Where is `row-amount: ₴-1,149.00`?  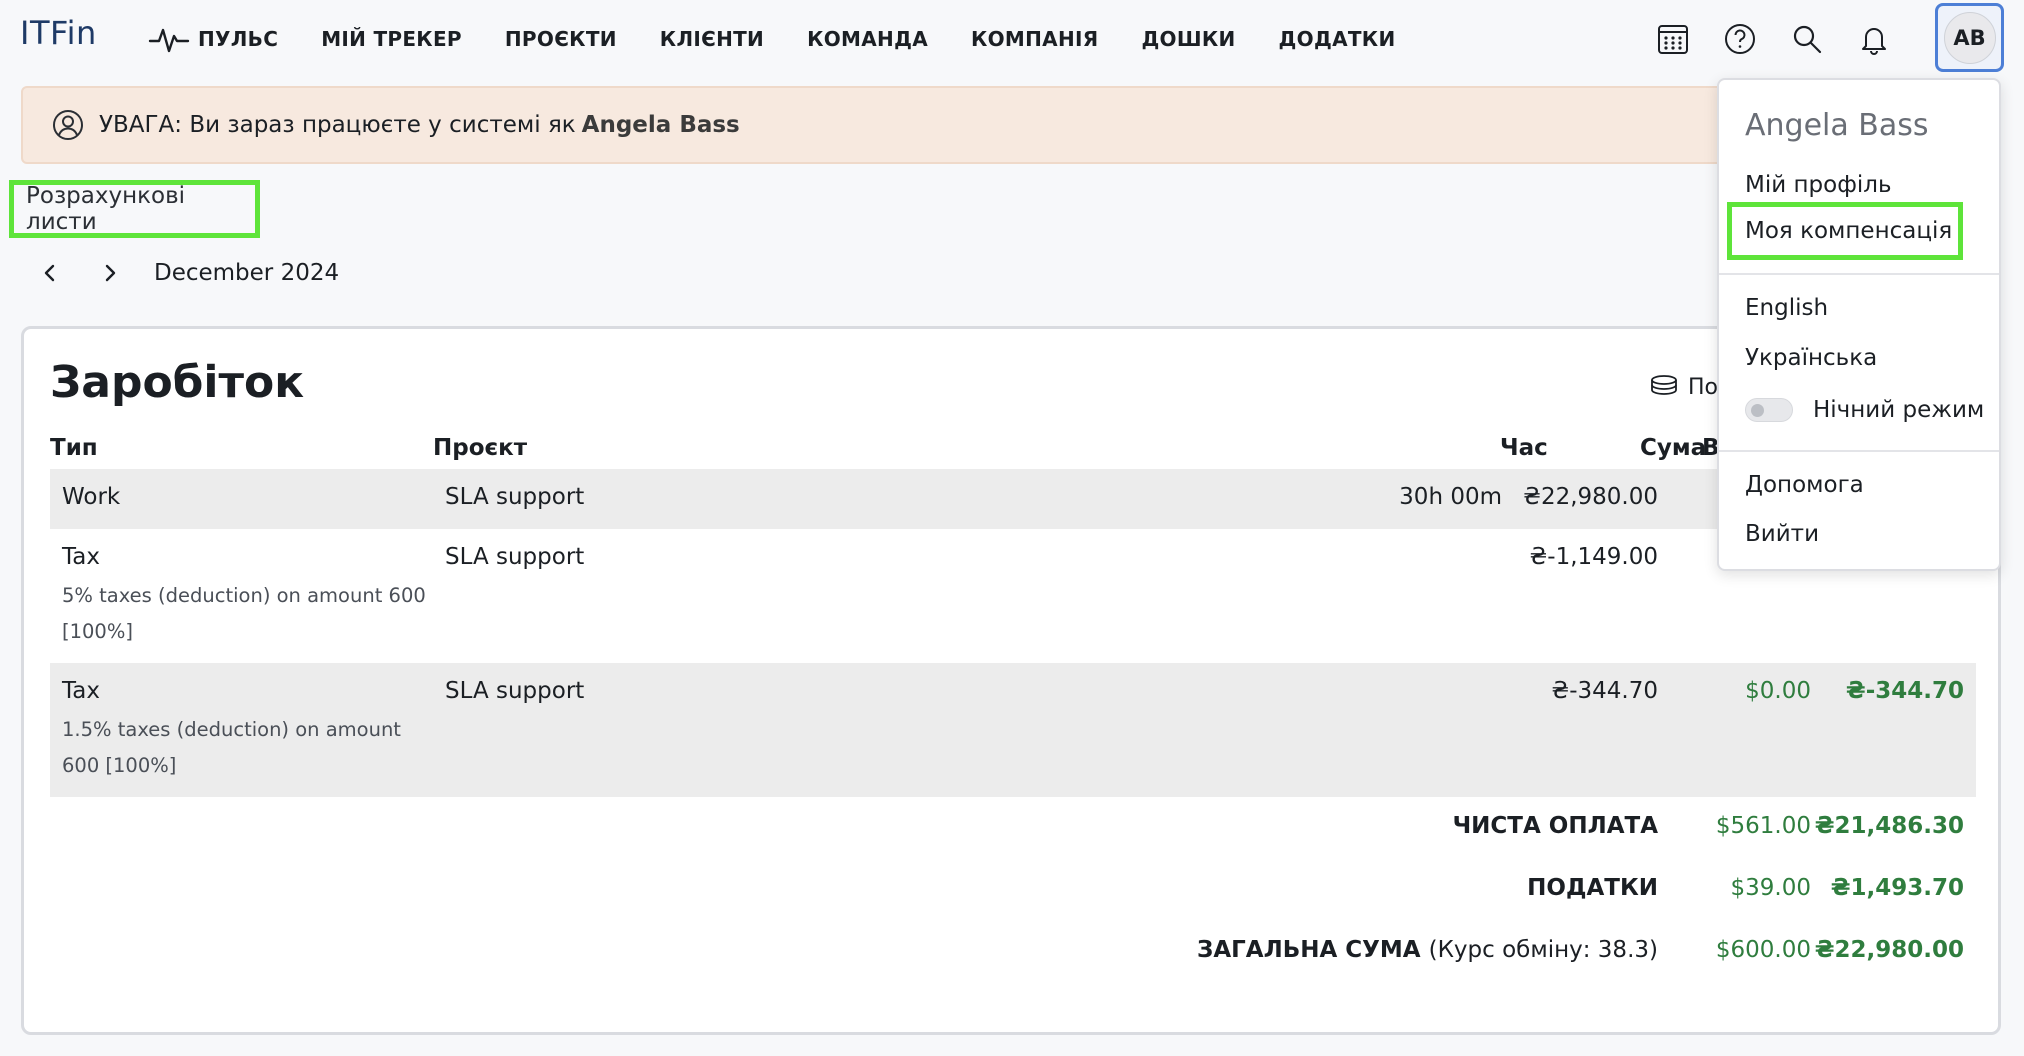 row-amount: ₴-1,149.00 is located at coordinates (1593, 557).